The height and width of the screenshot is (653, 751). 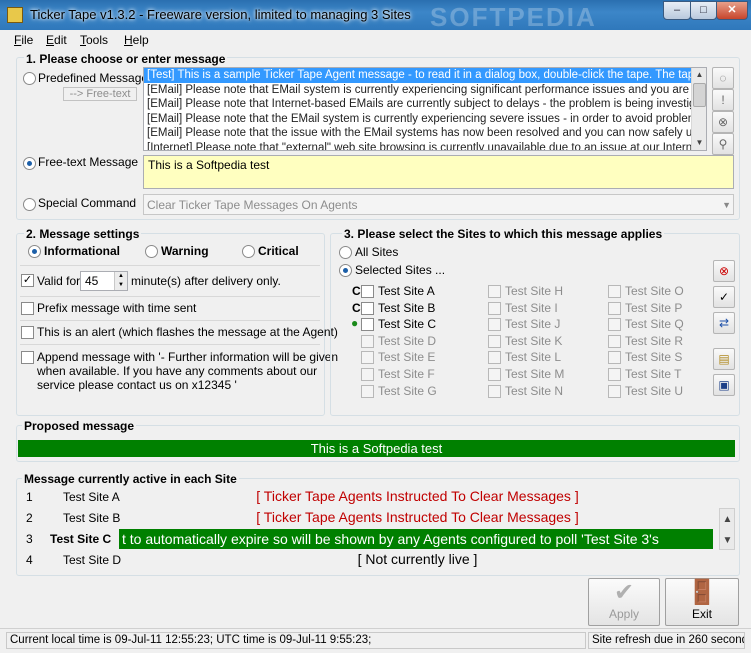 I want to click on site-t-label: Test Site T, so click(x=653, y=374).